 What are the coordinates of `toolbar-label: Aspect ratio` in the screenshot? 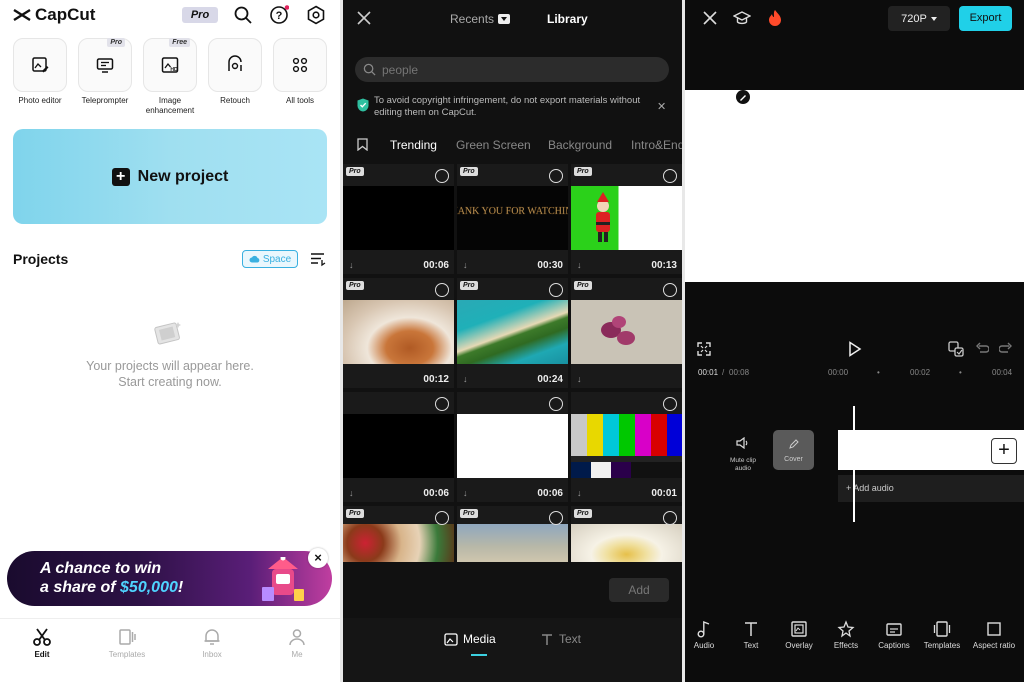 It's located at (994, 645).